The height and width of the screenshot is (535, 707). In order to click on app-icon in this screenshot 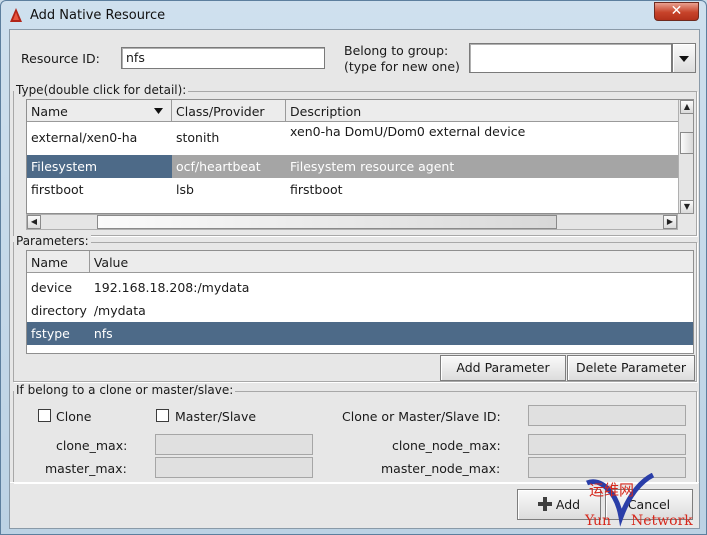, I will do `click(16, 15)`.